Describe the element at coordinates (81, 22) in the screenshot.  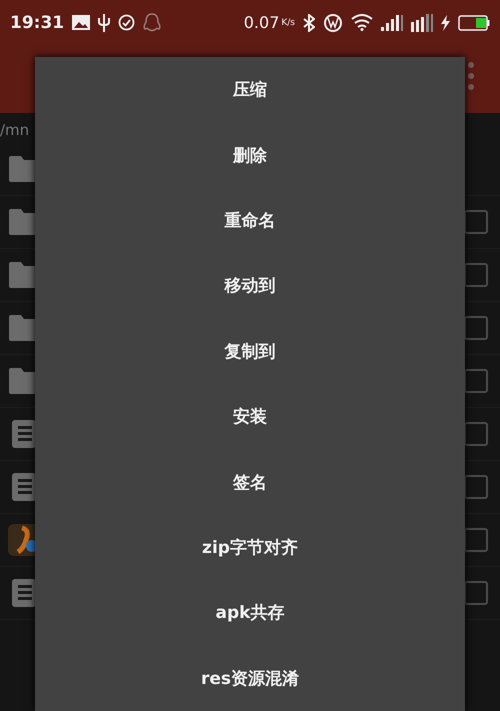
I see `image-icon` at that location.